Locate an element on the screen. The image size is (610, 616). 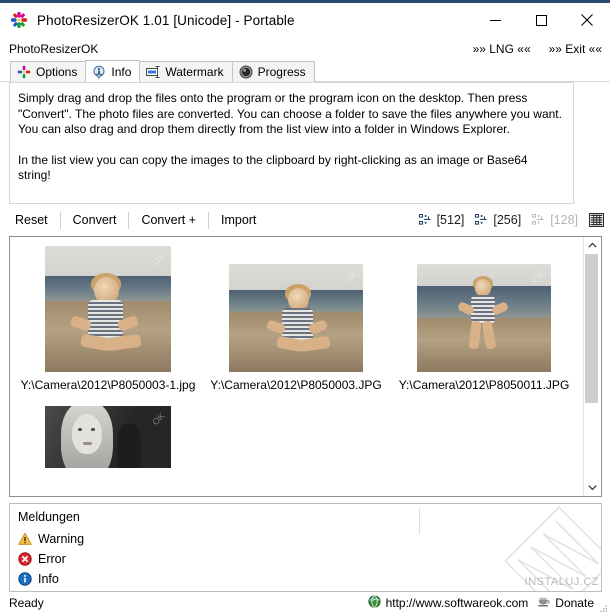
secondary-bar-links: »» LNG «« »» Exit «« is located at coordinates (537, 48).